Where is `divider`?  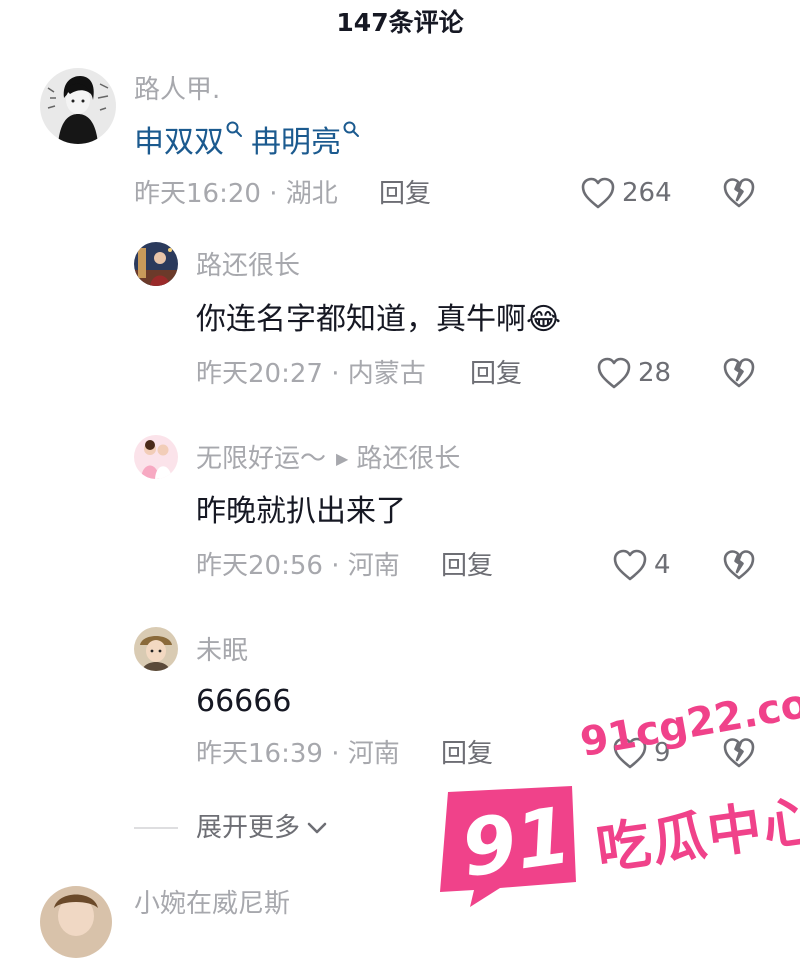
divider is located at coordinates (156, 828).